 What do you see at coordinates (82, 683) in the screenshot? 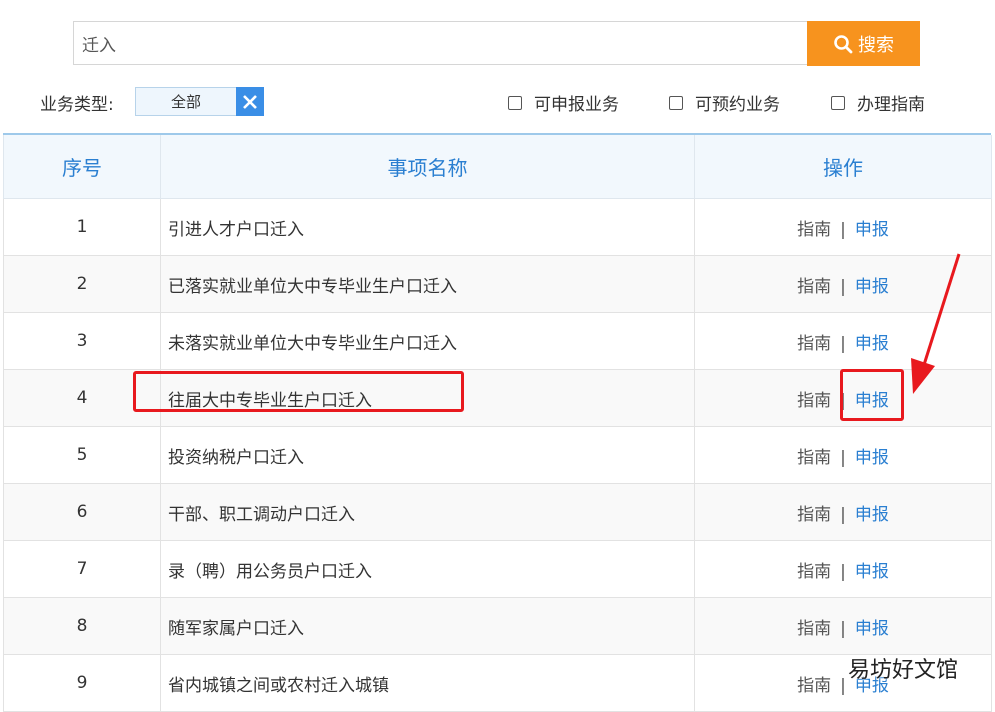
I see `row-number: 9` at bounding box center [82, 683].